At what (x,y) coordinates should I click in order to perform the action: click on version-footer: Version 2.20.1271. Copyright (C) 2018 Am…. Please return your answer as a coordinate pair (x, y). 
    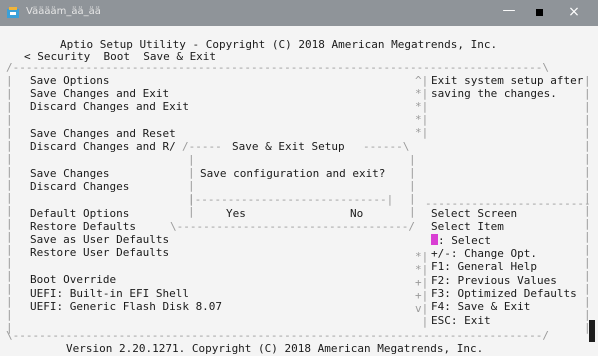
    Looking at the image, I should click on (275, 348).